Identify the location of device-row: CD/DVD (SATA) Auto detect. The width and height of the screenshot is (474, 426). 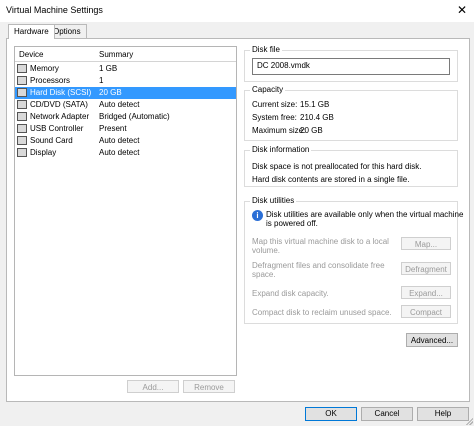
(125, 105).